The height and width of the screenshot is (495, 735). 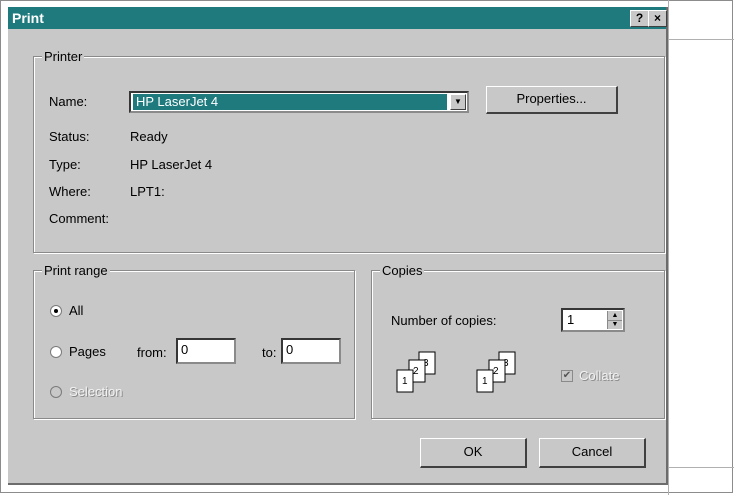 What do you see at coordinates (56, 311) in the screenshot?
I see `all-radio` at bounding box center [56, 311].